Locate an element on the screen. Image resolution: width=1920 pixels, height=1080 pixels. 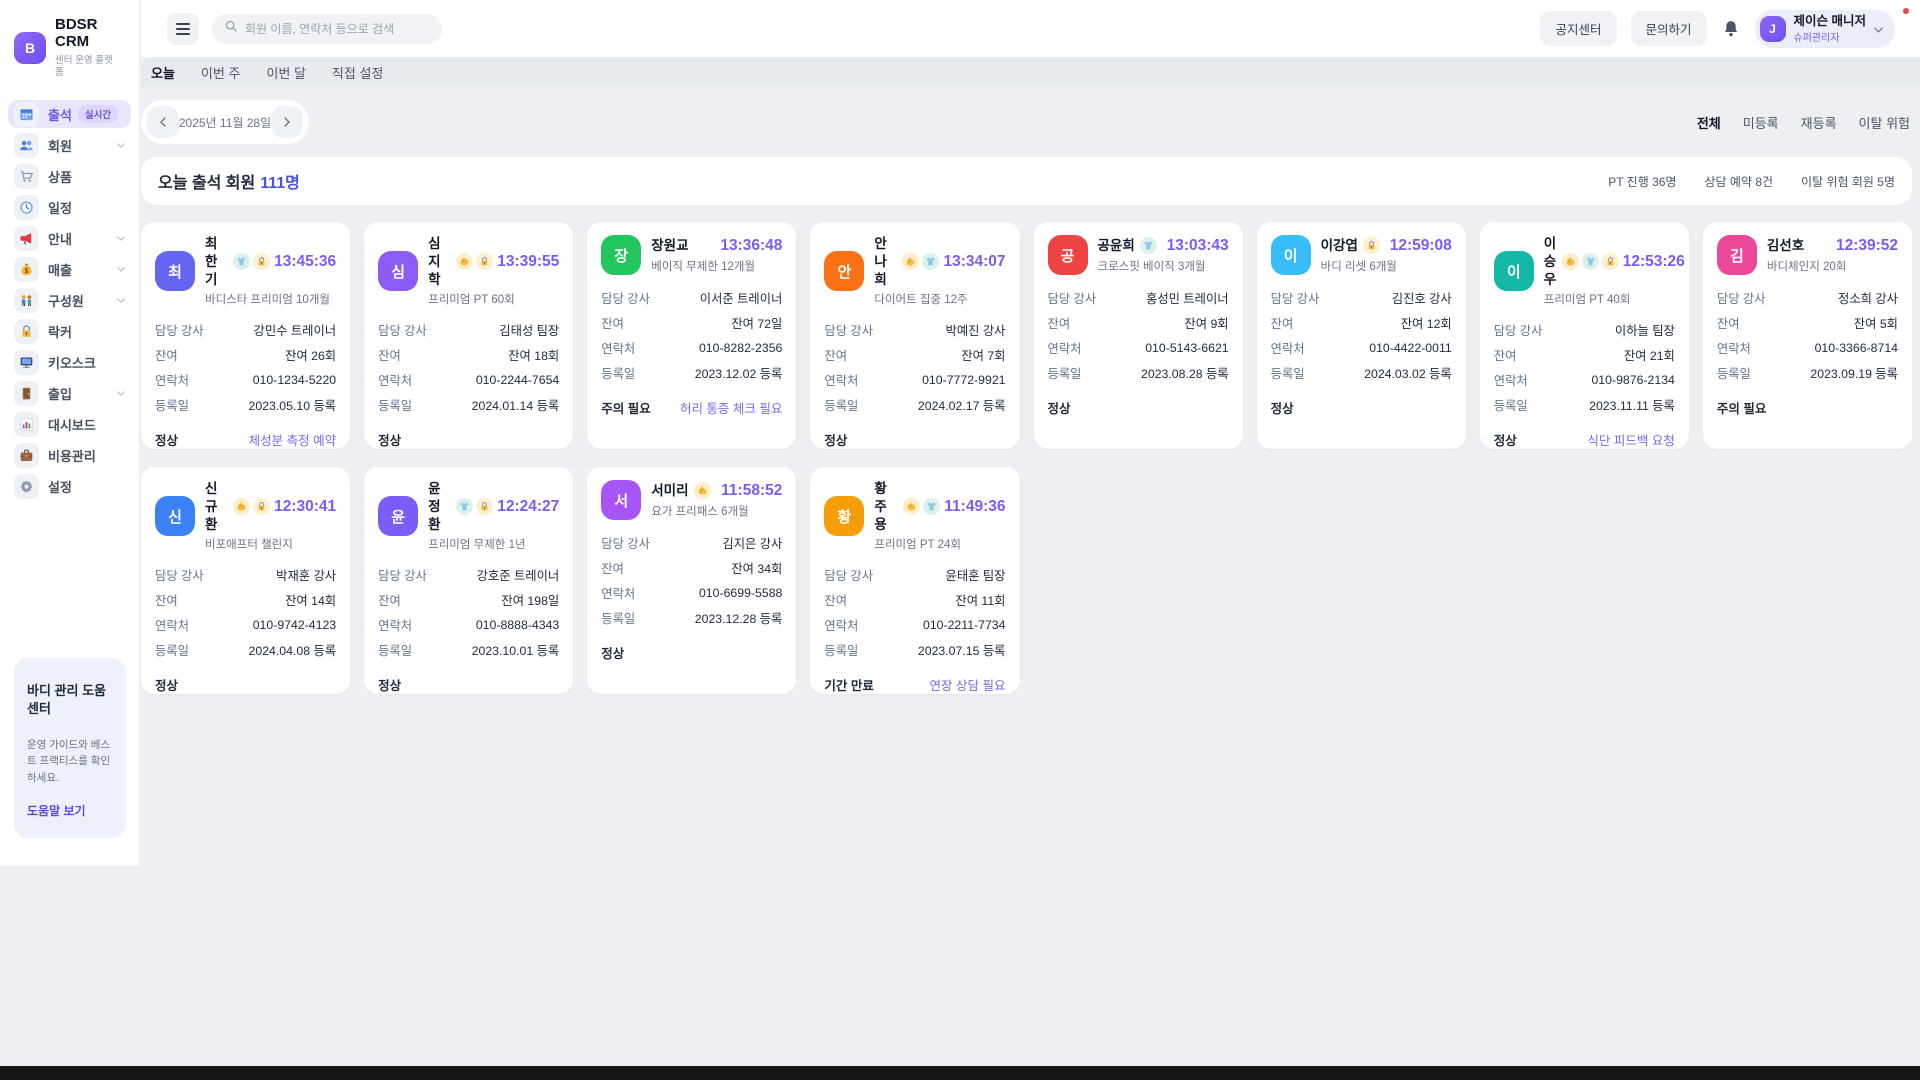
detail-row-trainer: 담당 강사 강민수 트레이너 is located at coordinates (245, 329).